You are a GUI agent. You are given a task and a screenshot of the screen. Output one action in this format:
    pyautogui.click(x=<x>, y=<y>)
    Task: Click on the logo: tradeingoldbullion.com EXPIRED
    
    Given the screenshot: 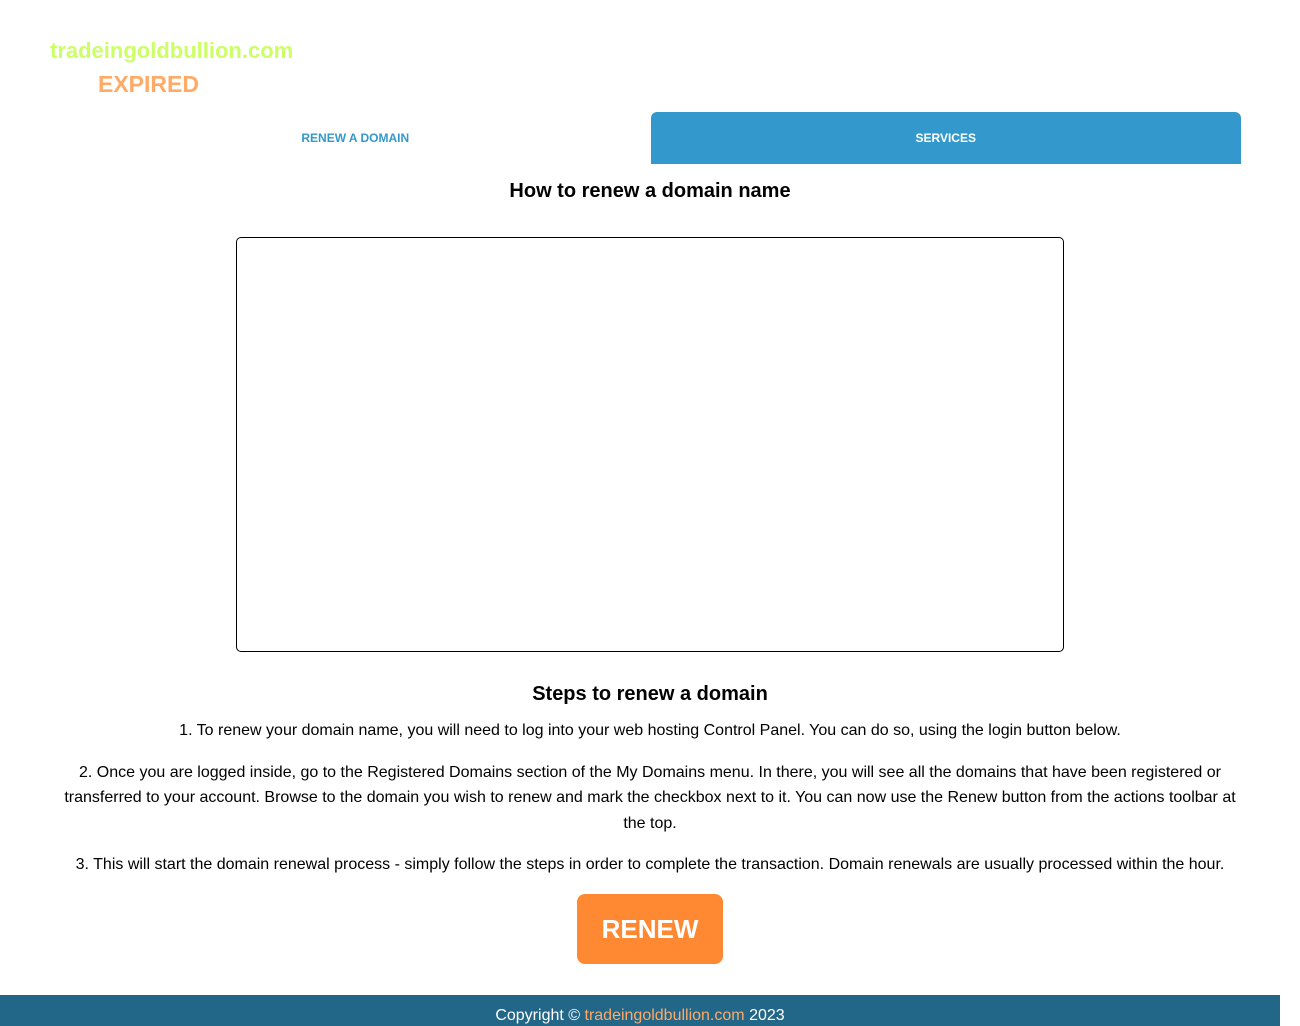 What is the action you would take?
    pyautogui.click(x=185, y=67)
    